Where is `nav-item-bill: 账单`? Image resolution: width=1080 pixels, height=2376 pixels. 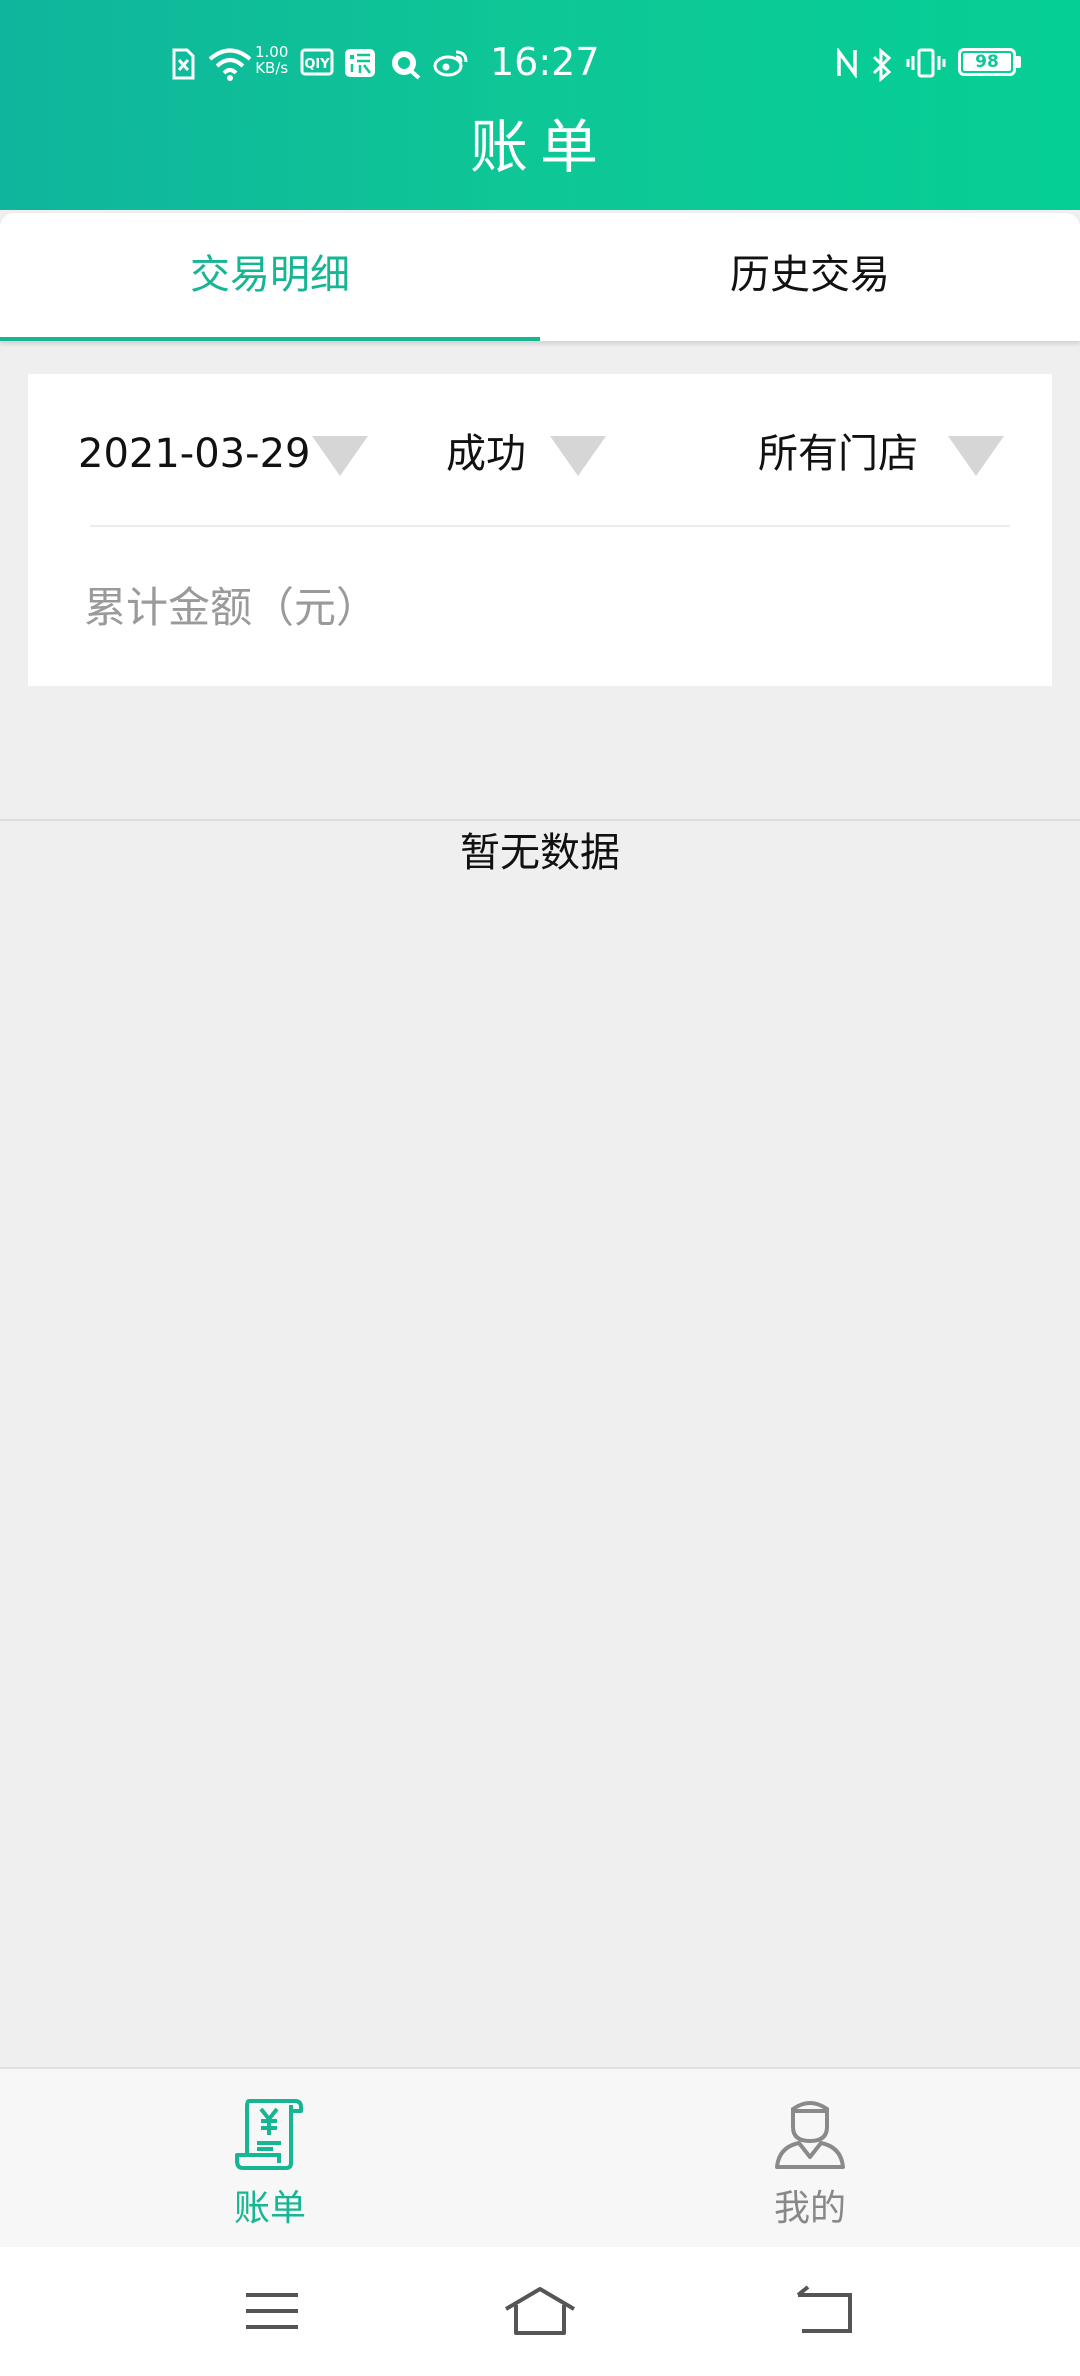
nav-item-bill: 账单 is located at coordinates (270, 2158).